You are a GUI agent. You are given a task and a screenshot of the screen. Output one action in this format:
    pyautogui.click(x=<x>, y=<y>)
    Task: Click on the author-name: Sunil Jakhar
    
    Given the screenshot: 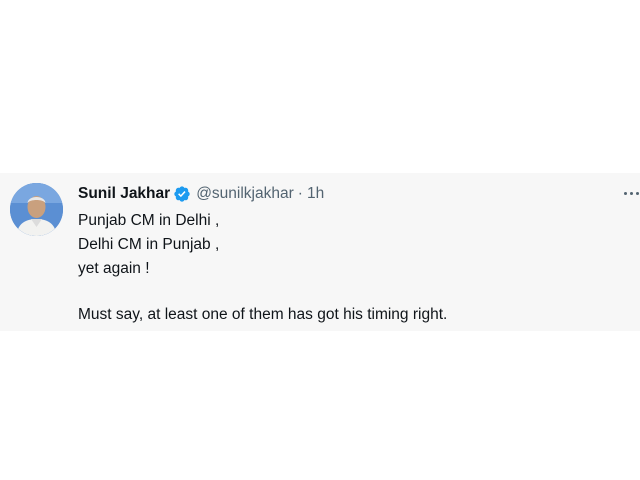 What is the action you would take?
    pyautogui.click(x=124, y=194)
    